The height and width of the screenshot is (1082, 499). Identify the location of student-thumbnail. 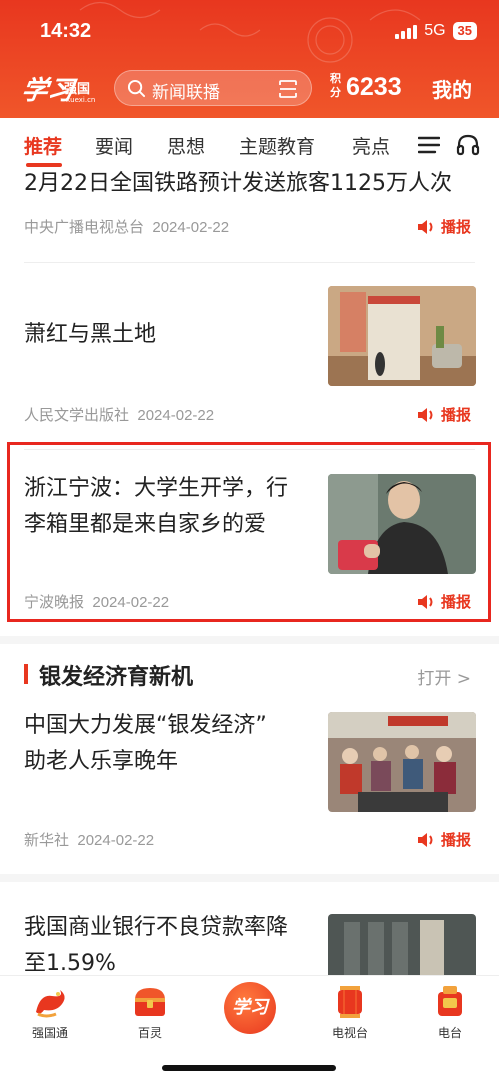
(402, 524).